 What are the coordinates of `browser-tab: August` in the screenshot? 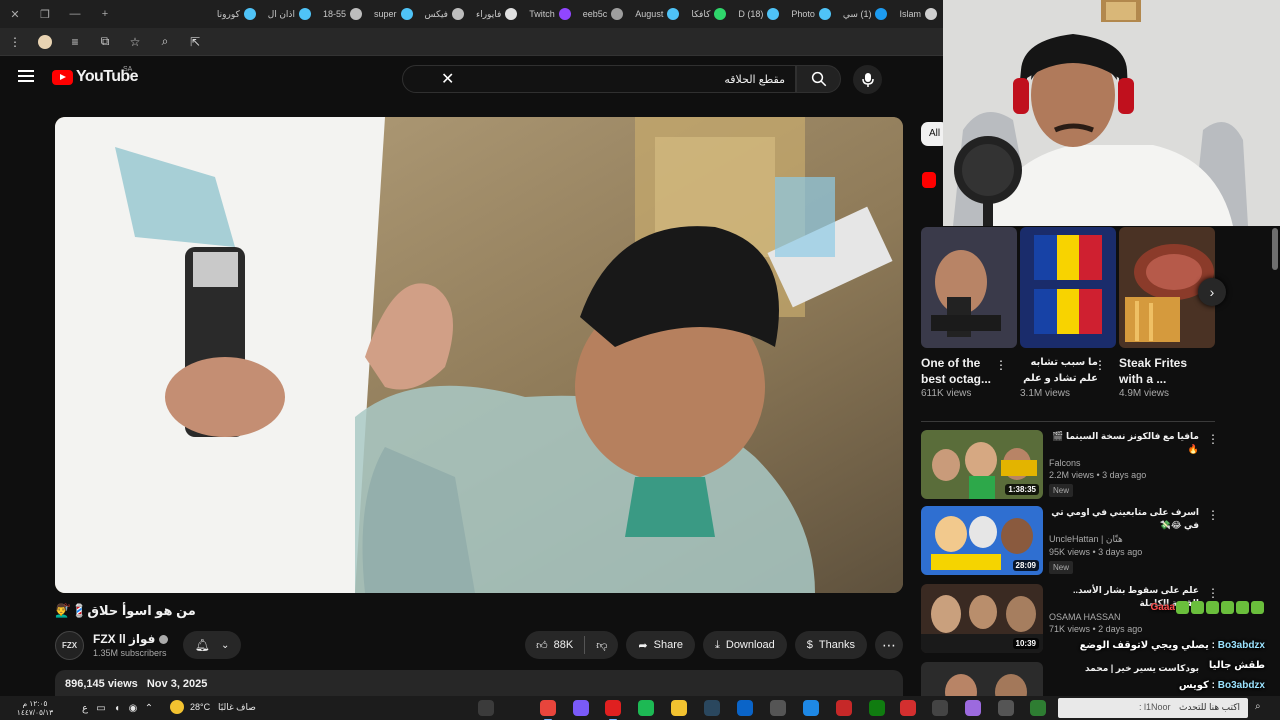 It's located at (657, 14).